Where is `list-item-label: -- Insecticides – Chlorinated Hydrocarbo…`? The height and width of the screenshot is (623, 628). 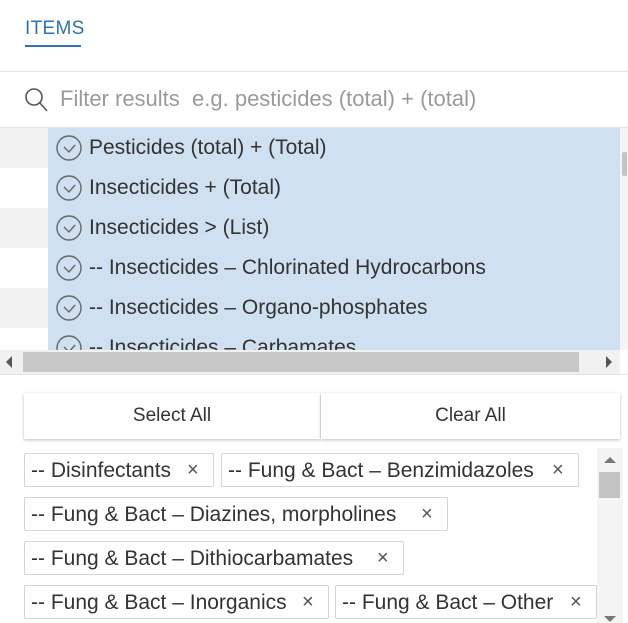
list-item-label: -- Insecticides – Chlorinated Hydrocarbo… is located at coordinates (287, 267).